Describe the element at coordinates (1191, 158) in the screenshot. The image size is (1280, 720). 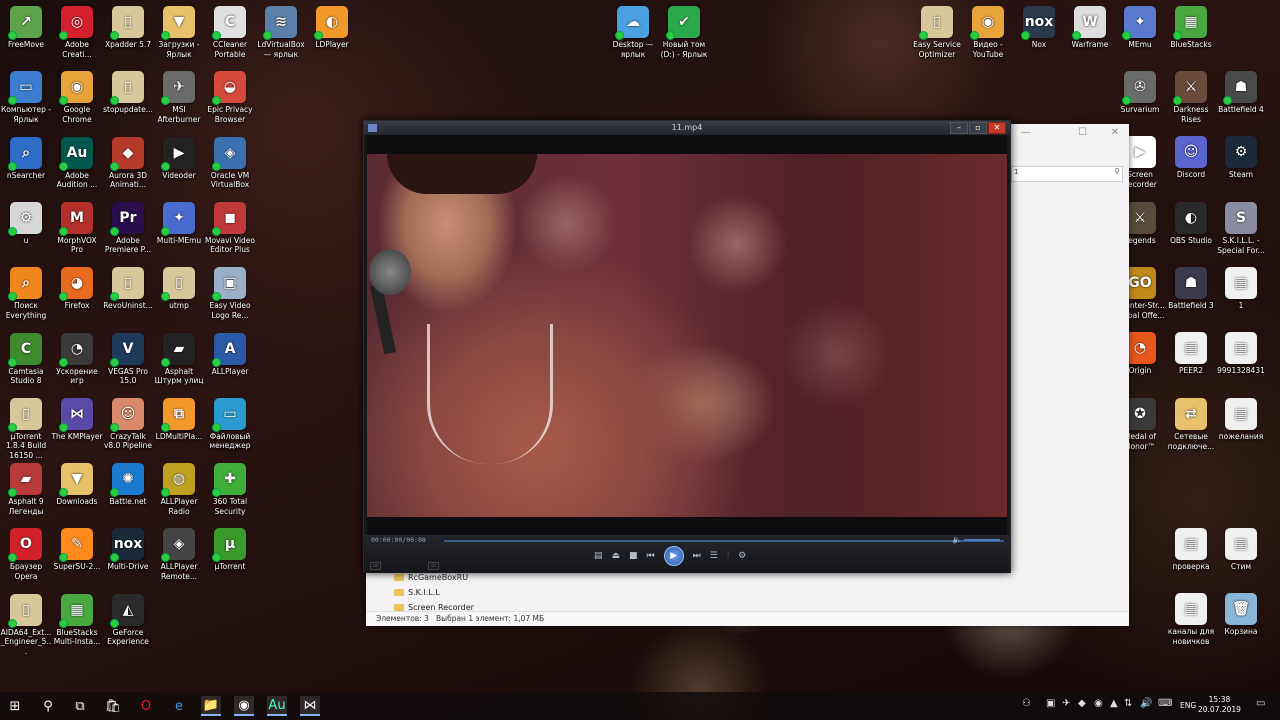
I see `desktop-icon: ☺ Discord` at that location.